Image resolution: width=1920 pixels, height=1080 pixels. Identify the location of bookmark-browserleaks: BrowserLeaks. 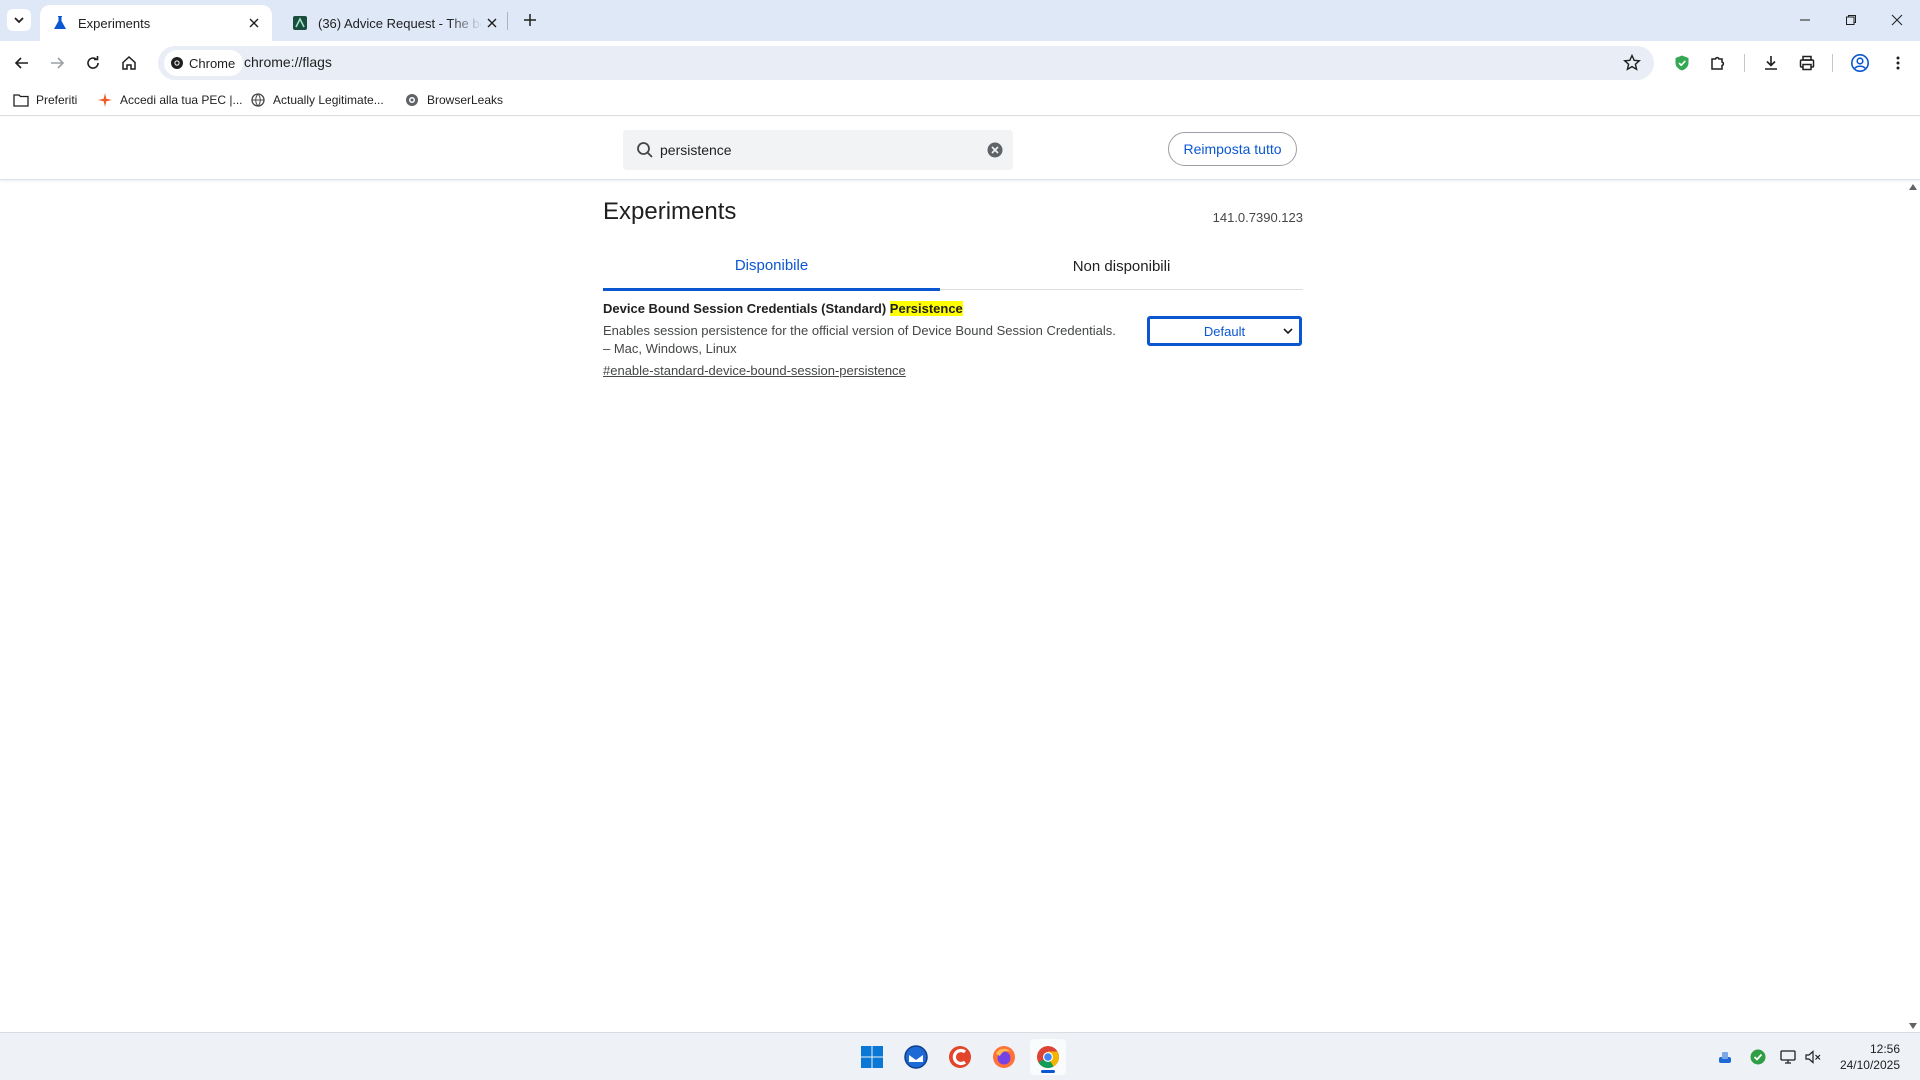
(453, 100).